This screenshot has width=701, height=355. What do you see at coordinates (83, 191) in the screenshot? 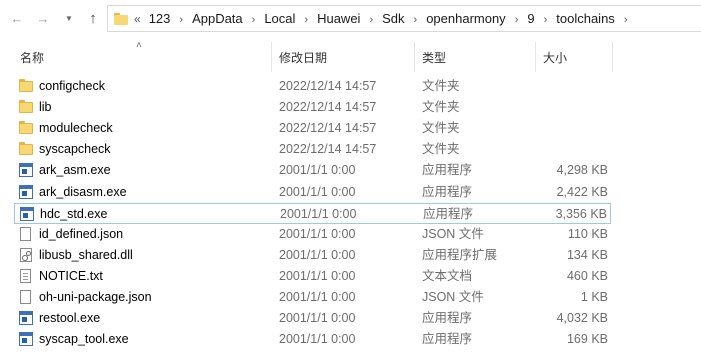
I see `file-name: ark_disasm.exe` at bounding box center [83, 191].